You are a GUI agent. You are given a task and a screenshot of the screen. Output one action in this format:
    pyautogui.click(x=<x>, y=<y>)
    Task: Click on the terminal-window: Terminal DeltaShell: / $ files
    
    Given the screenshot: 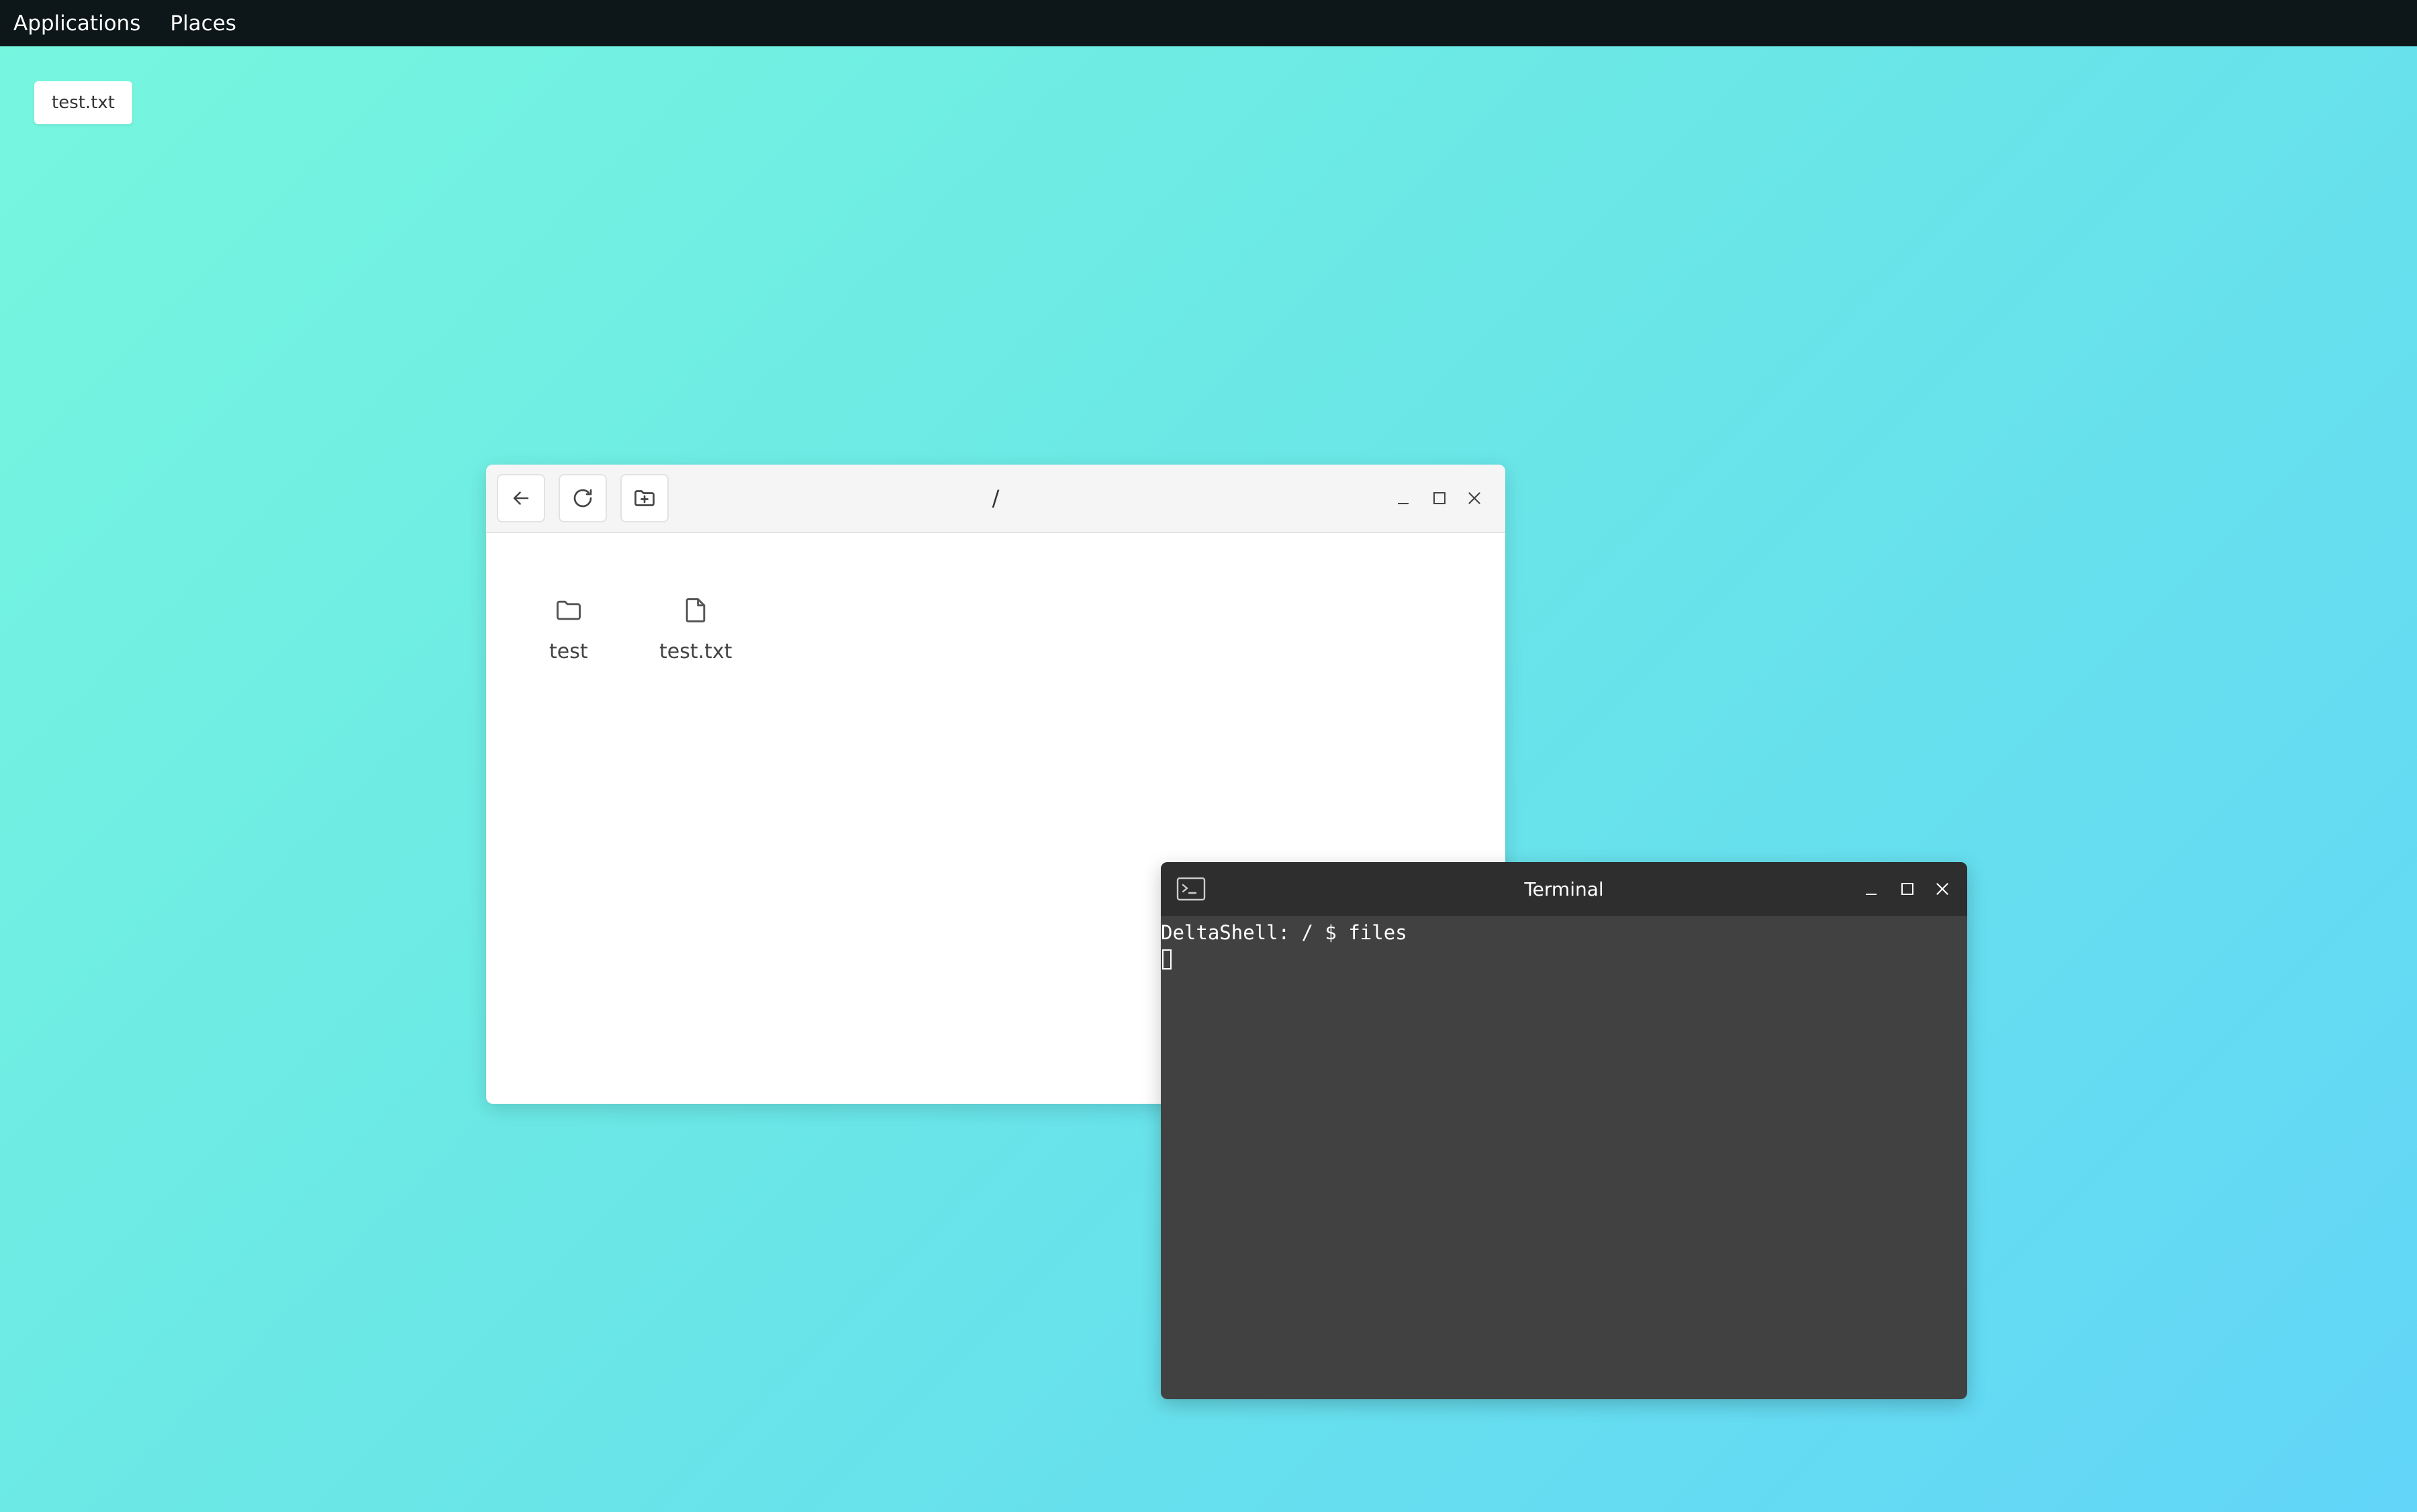 What is the action you would take?
    pyautogui.click(x=1564, y=1130)
    